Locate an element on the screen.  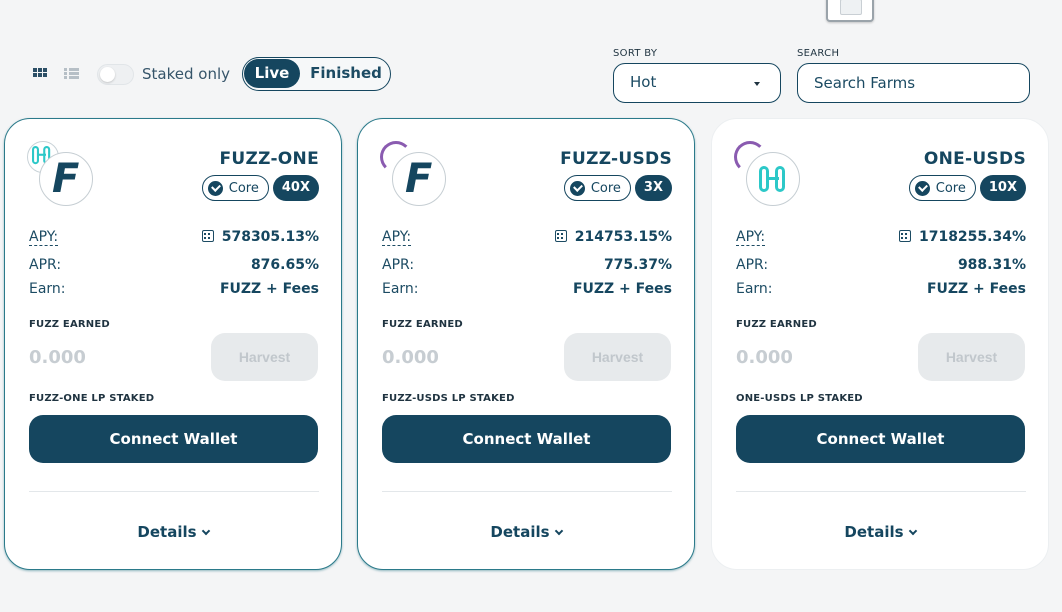
live-tab: Live is located at coordinates (272, 73).